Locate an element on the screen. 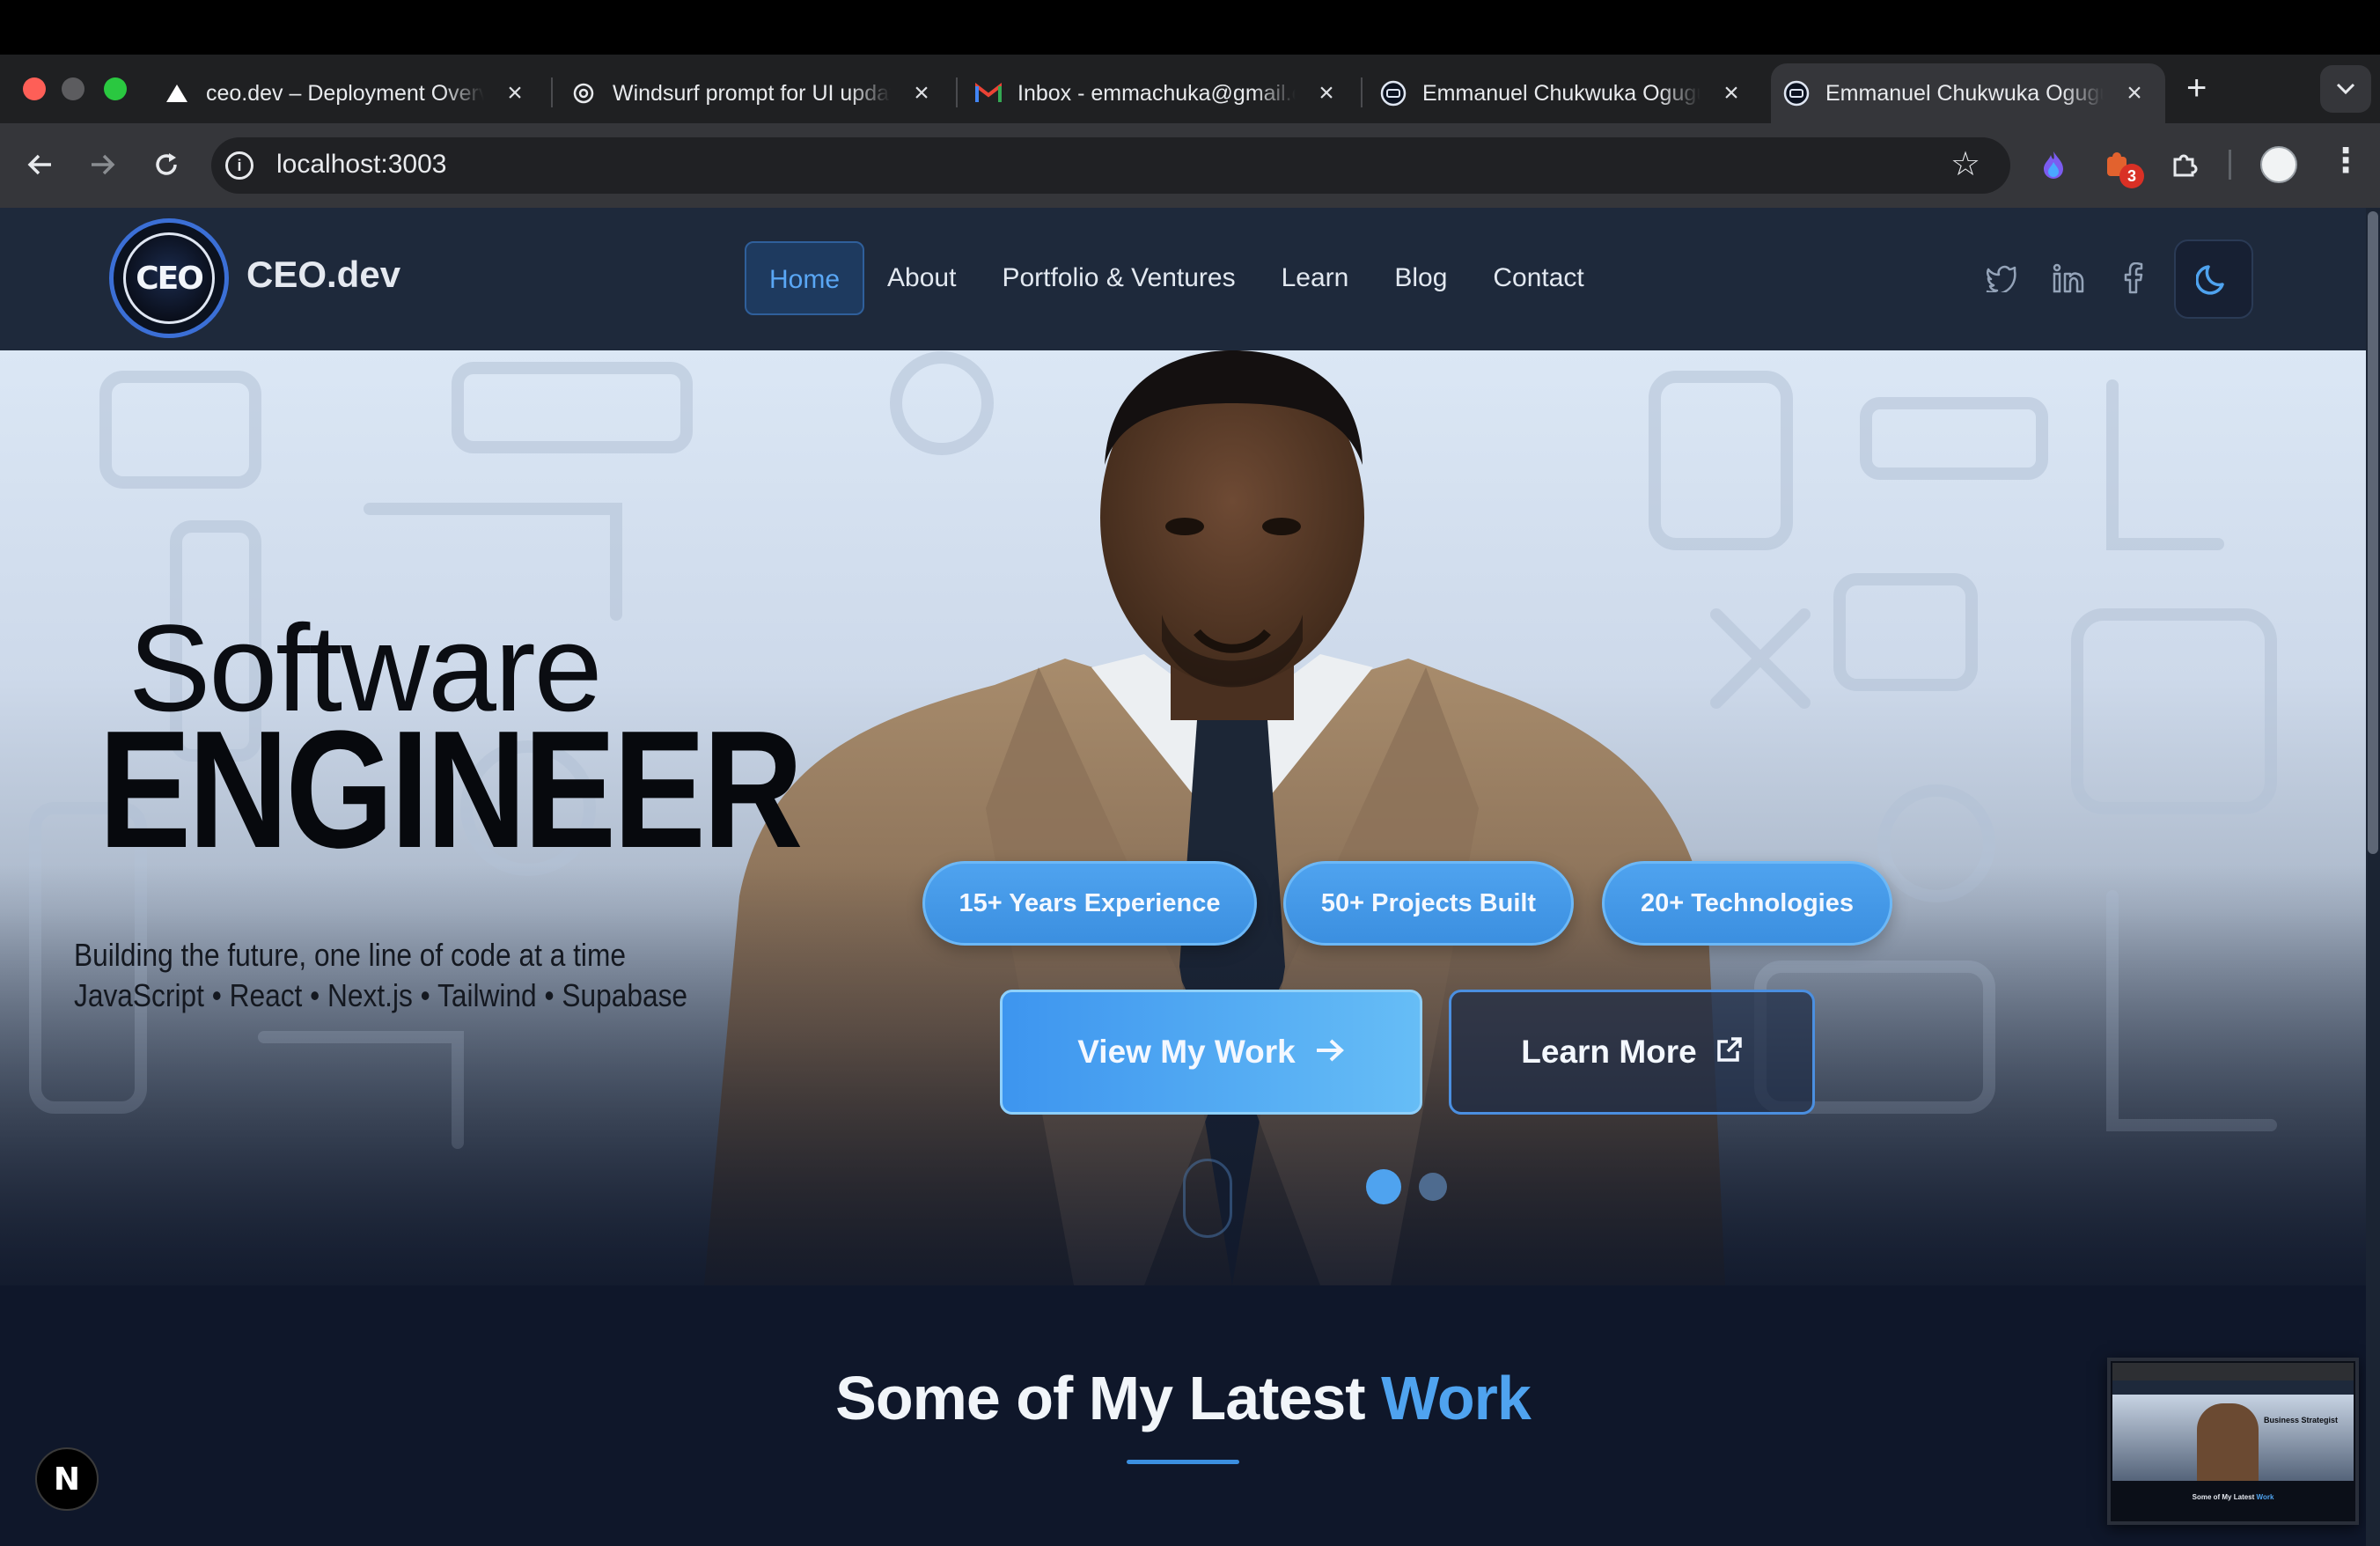  nav-portfolio-ventures: Portfolio & Ventures is located at coordinates (1118, 278).